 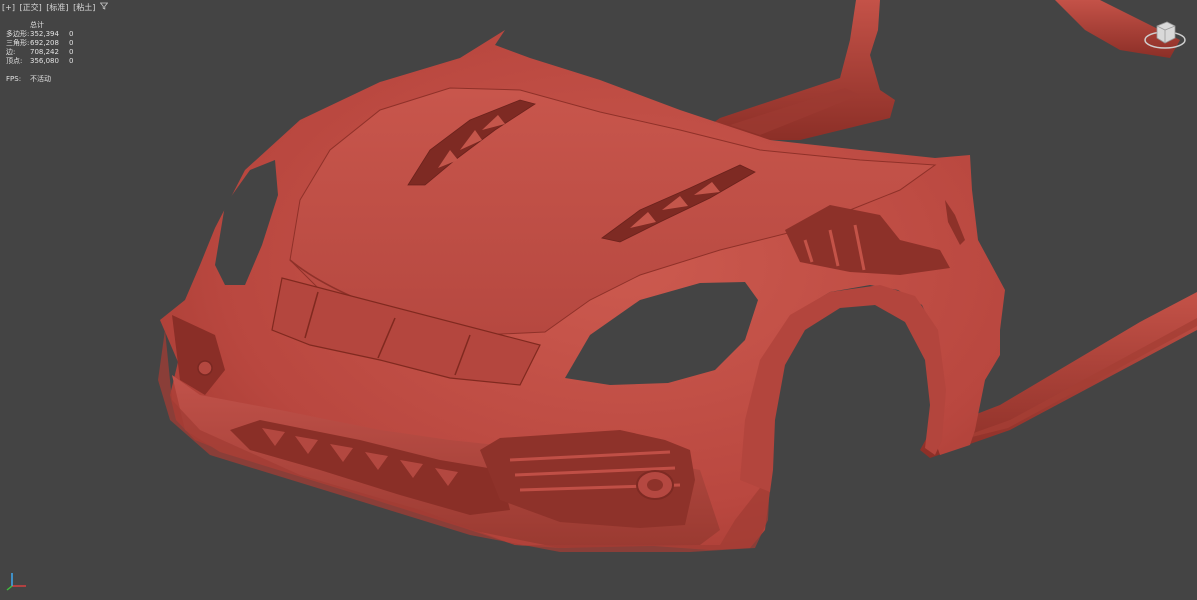 What do you see at coordinates (40, 61) in the screenshot?
I see `stats-row-vertices: 顶点: 356,080 0` at bounding box center [40, 61].